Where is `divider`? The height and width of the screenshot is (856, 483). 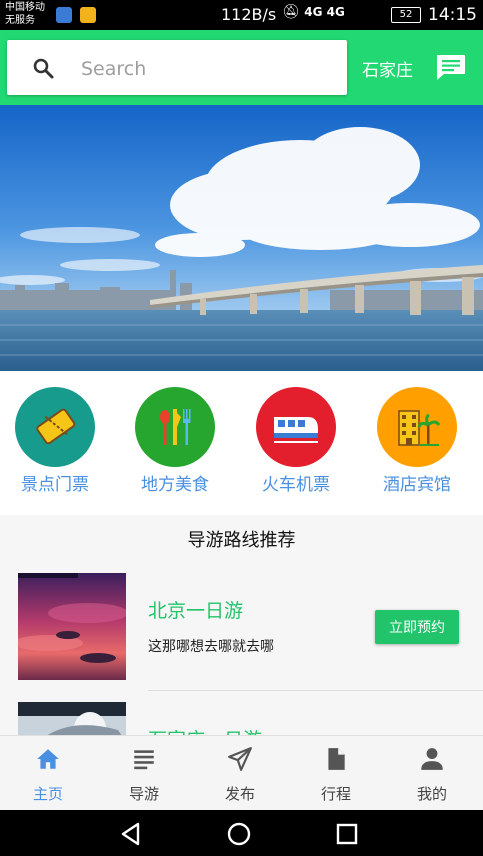
divider is located at coordinates (315, 690).